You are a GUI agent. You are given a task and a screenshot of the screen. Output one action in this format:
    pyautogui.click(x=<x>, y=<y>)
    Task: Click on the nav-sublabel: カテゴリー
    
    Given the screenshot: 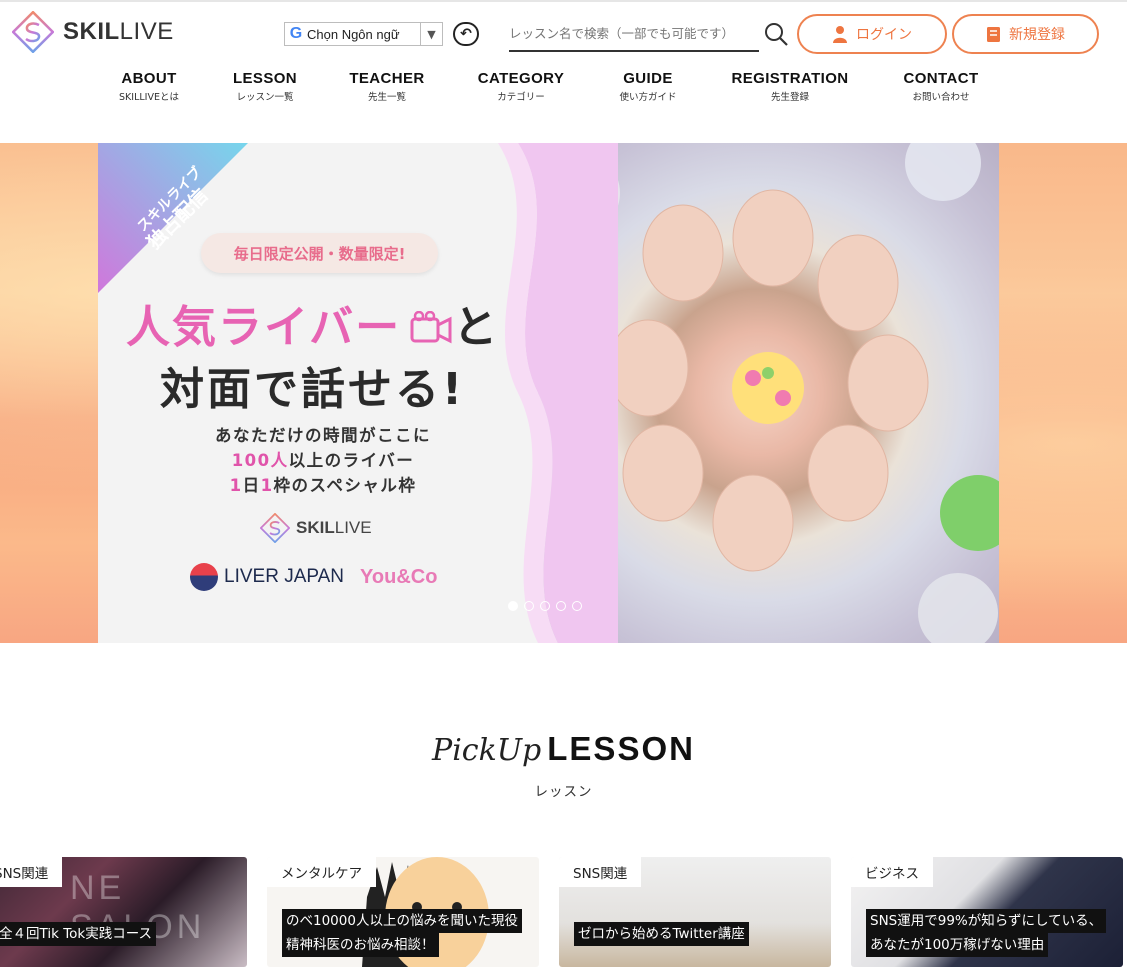 What is the action you would take?
    pyautogui.click(x=521, y=97)
    